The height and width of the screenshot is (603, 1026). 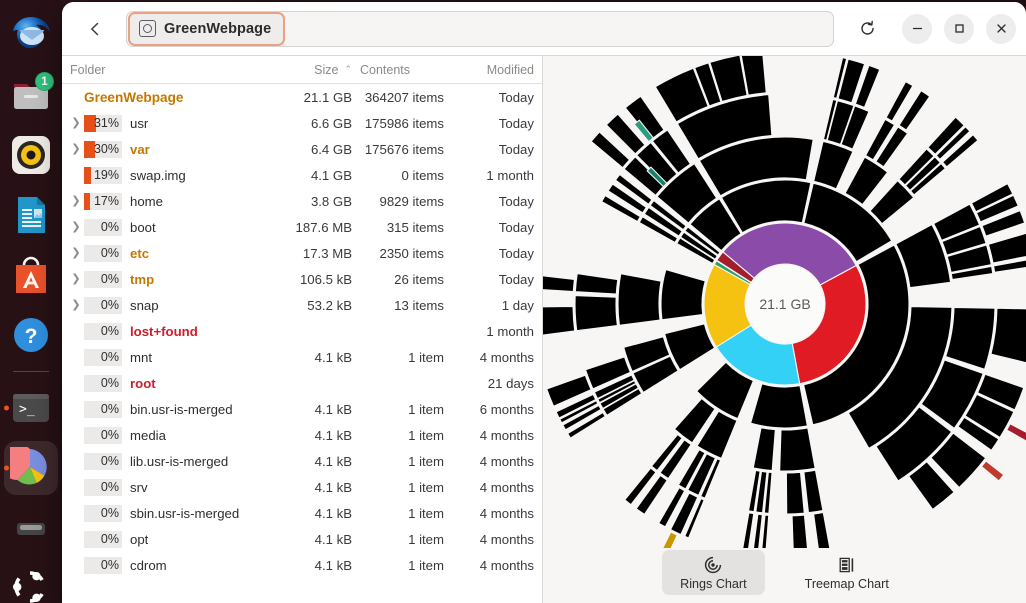 I want to click on dock-item-help: ?, so click(x=31, y=335).